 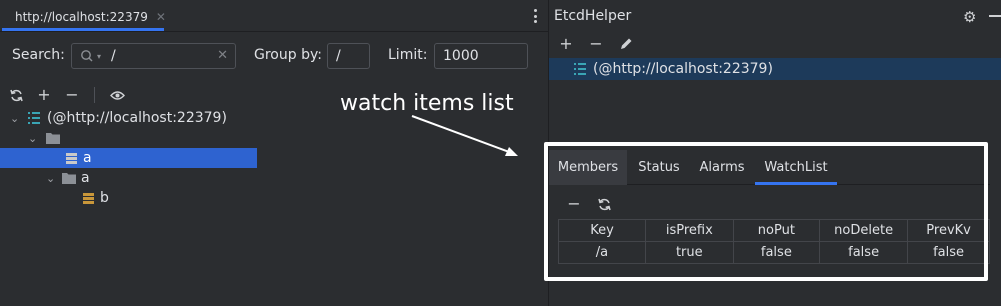 What do you see at coordinates (464, 135) in the screenshot?
I see `annotation-arrow` at bounding box center [464, 135].